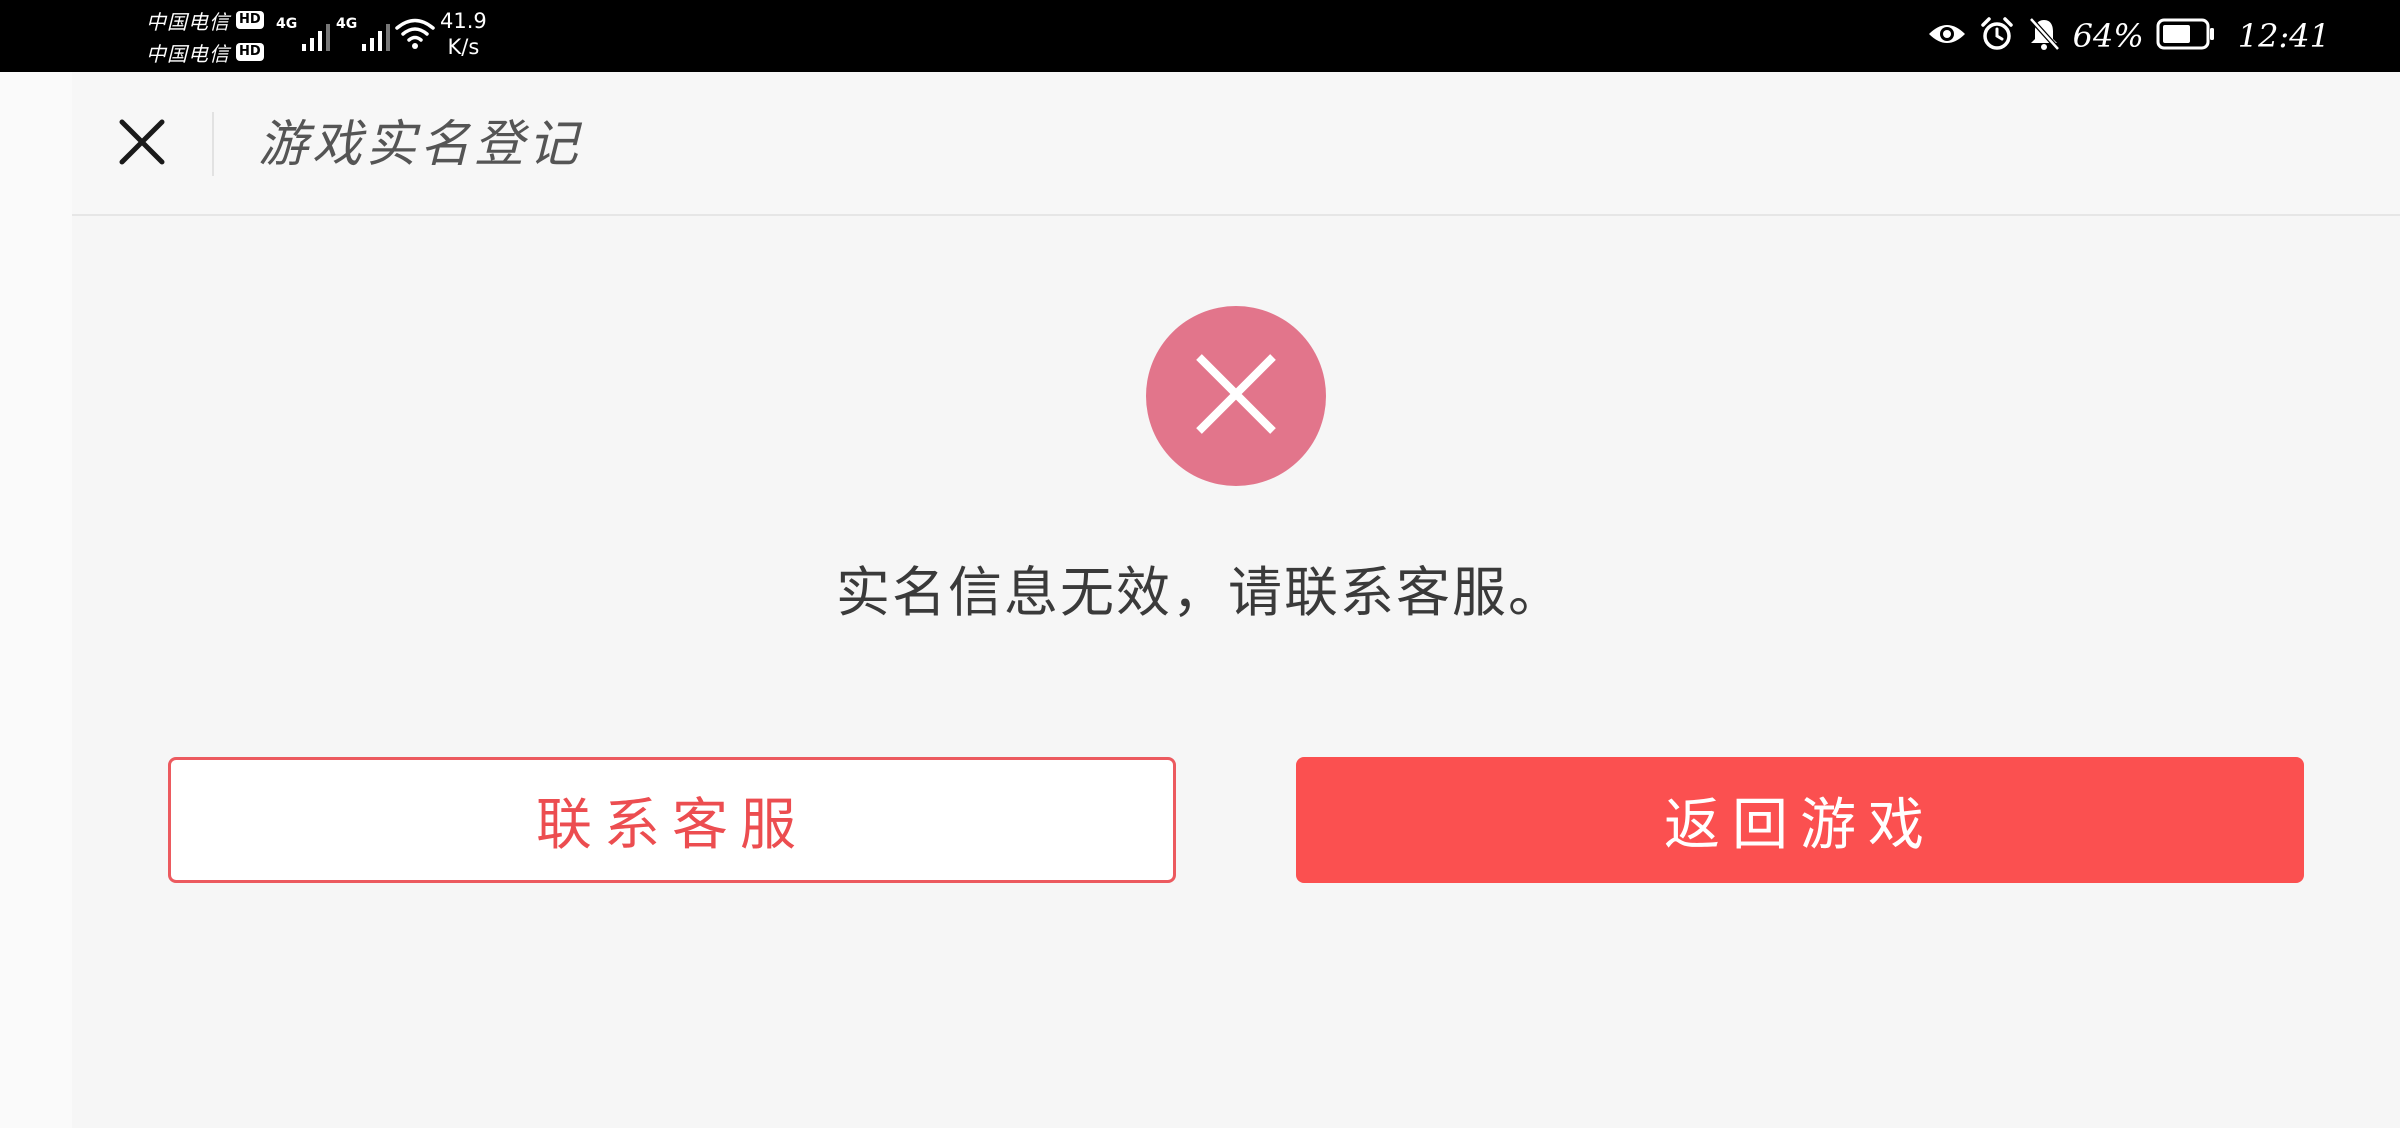 The width and height of the screenshot is (2400, 1128). Describe the element at coordinates (287, 24) in the screenshot. I see `network-type-1: 4G` at that location.